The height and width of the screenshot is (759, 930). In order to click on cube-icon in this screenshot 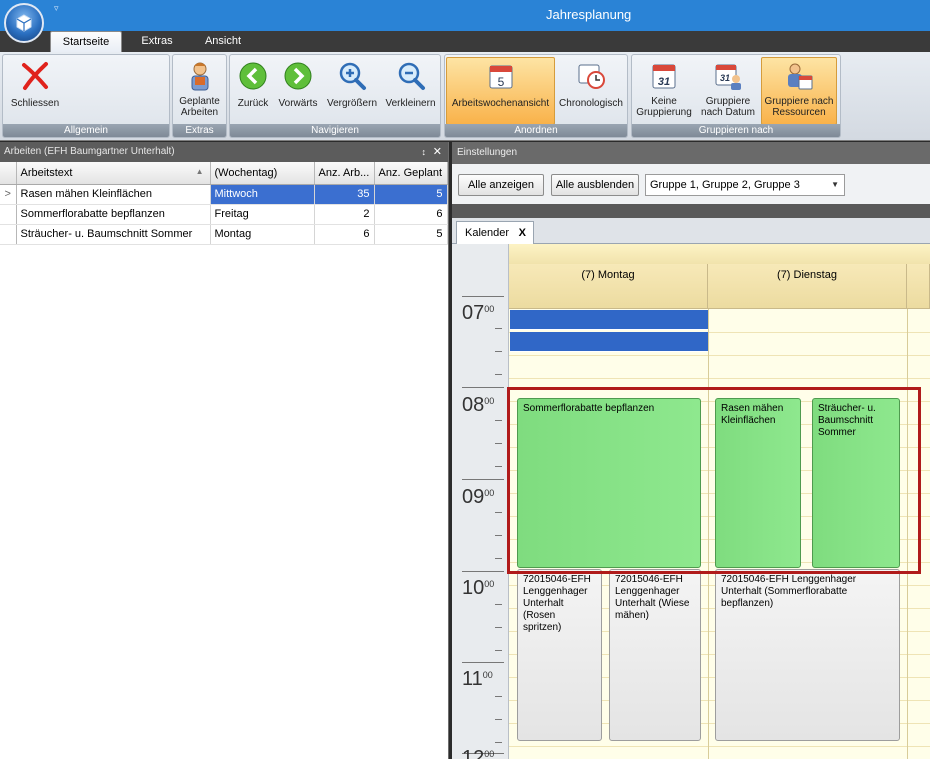, I will do `click(24, 23)`.